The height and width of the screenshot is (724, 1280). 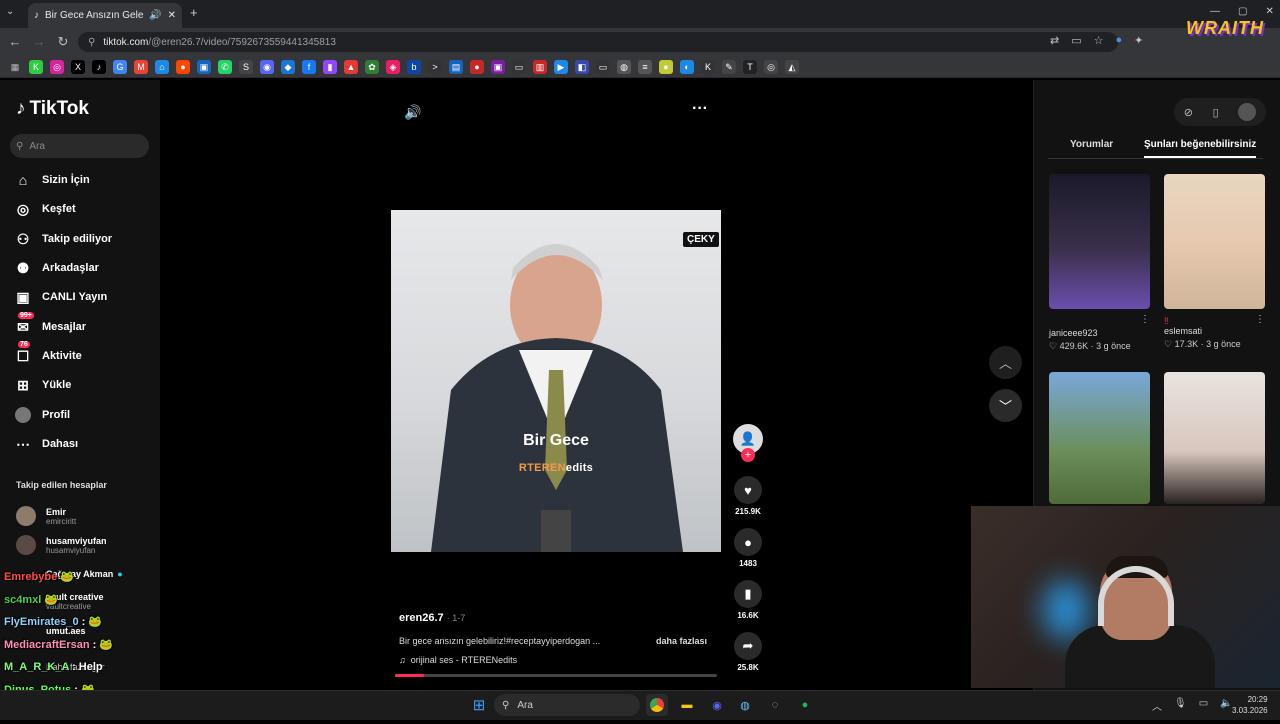 What do you see at coordinates (1188, 112) in the screenshot?
I see `compass-icon: ⊘` at bounding box center [1188, 112].